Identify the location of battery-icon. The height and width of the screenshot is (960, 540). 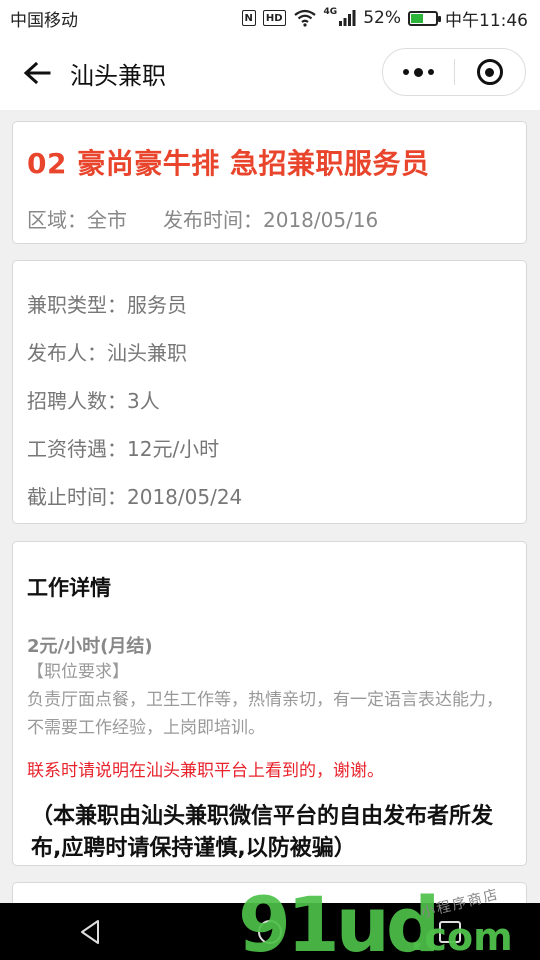
(424, 18).